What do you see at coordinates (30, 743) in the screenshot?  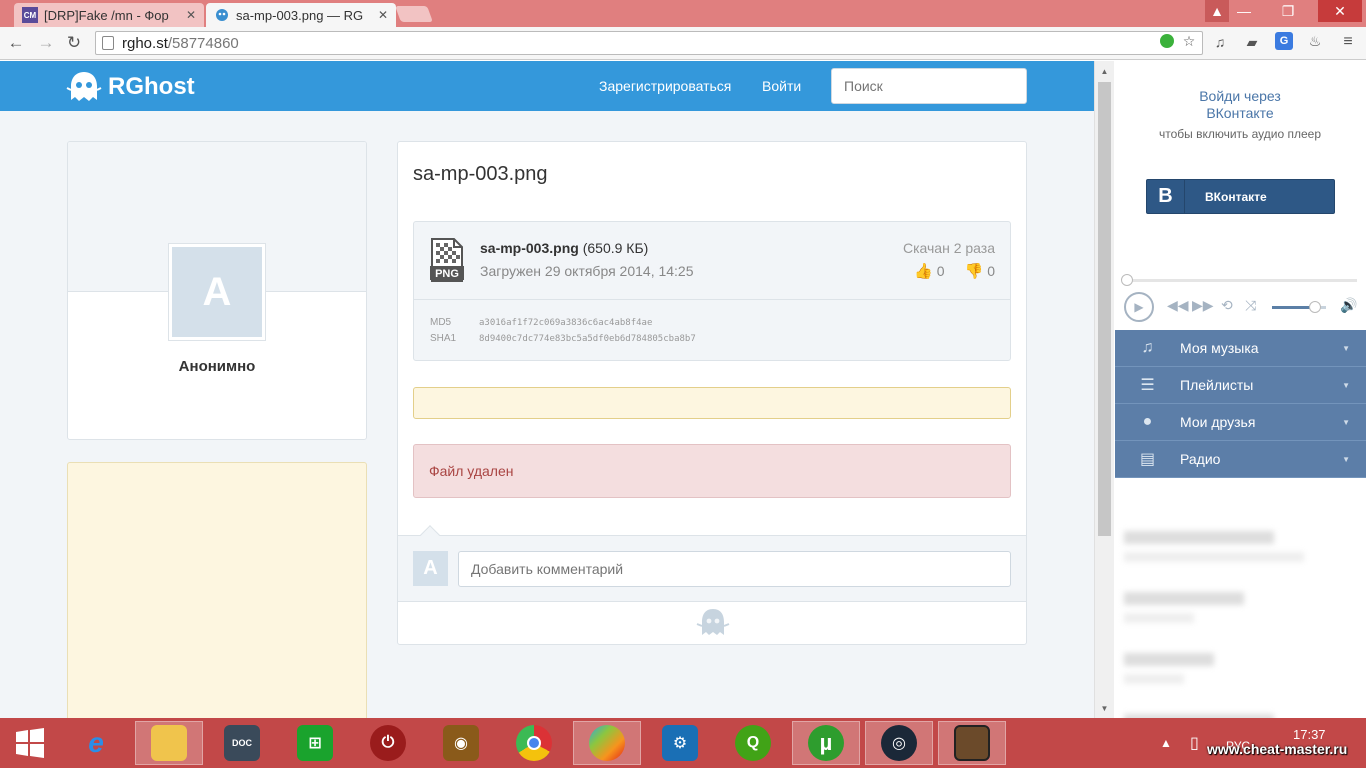 I see `start-button` at bounding box center [30, 743].